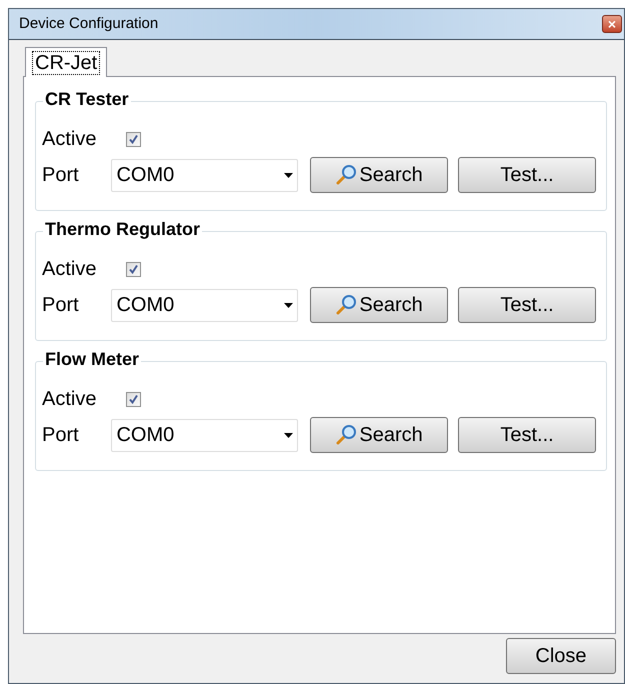 The width and height of the screenshot is (625, 684). I want to click on tab: CR-Jet, so click(66, 62).